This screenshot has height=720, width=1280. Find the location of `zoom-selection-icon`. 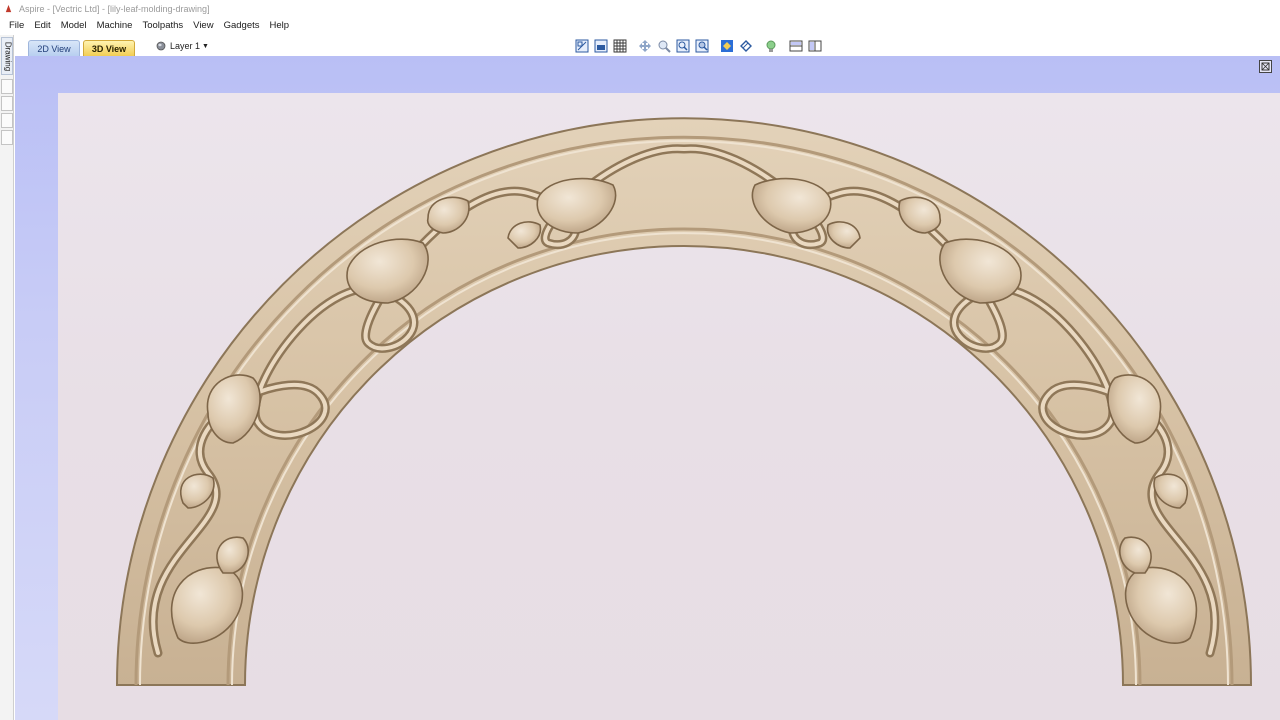

zoom-selection-icon is located at coordinates (702, 46).